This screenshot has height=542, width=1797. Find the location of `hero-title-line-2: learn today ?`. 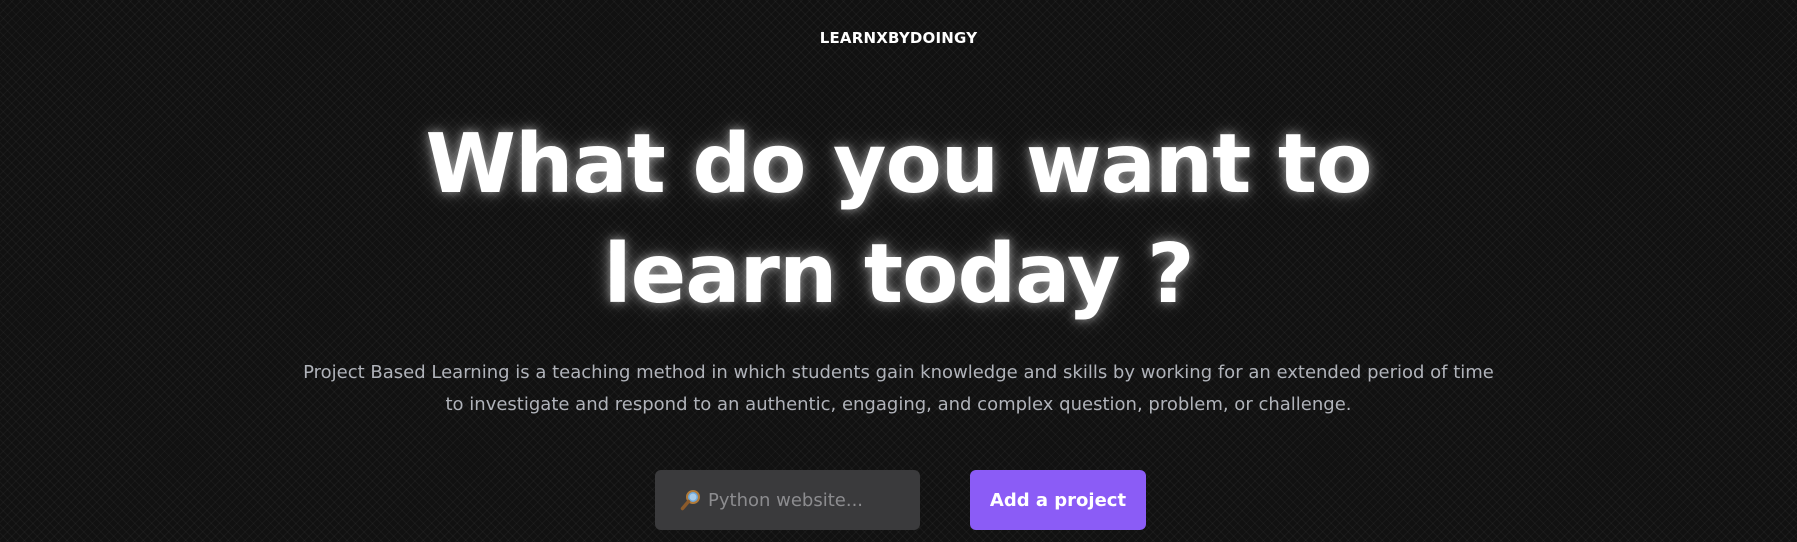

hero-title-line-2: learn today ? is located at coordinates (898, 274).